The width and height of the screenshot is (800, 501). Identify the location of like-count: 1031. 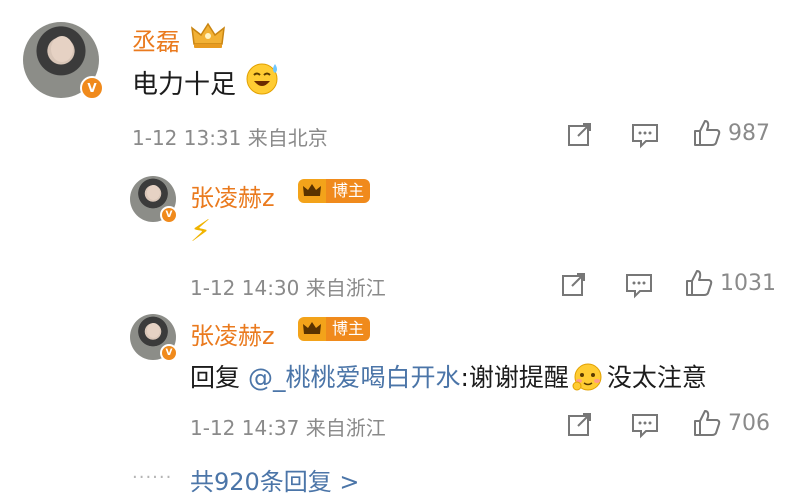
(748, 283).